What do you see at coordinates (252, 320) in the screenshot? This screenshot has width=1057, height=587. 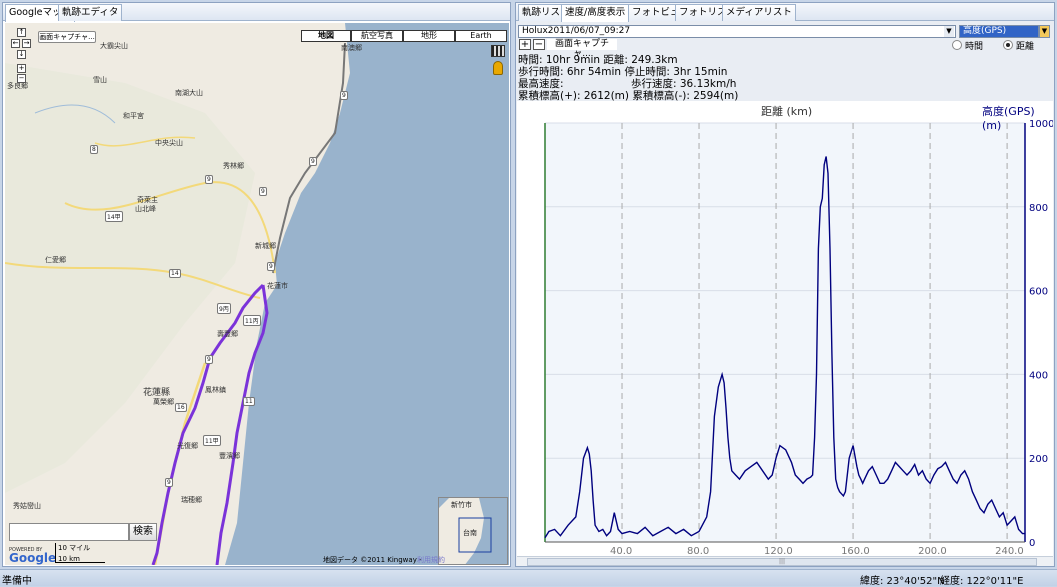 I see `route-badge: 11丙` at bounding box center [252, 320].